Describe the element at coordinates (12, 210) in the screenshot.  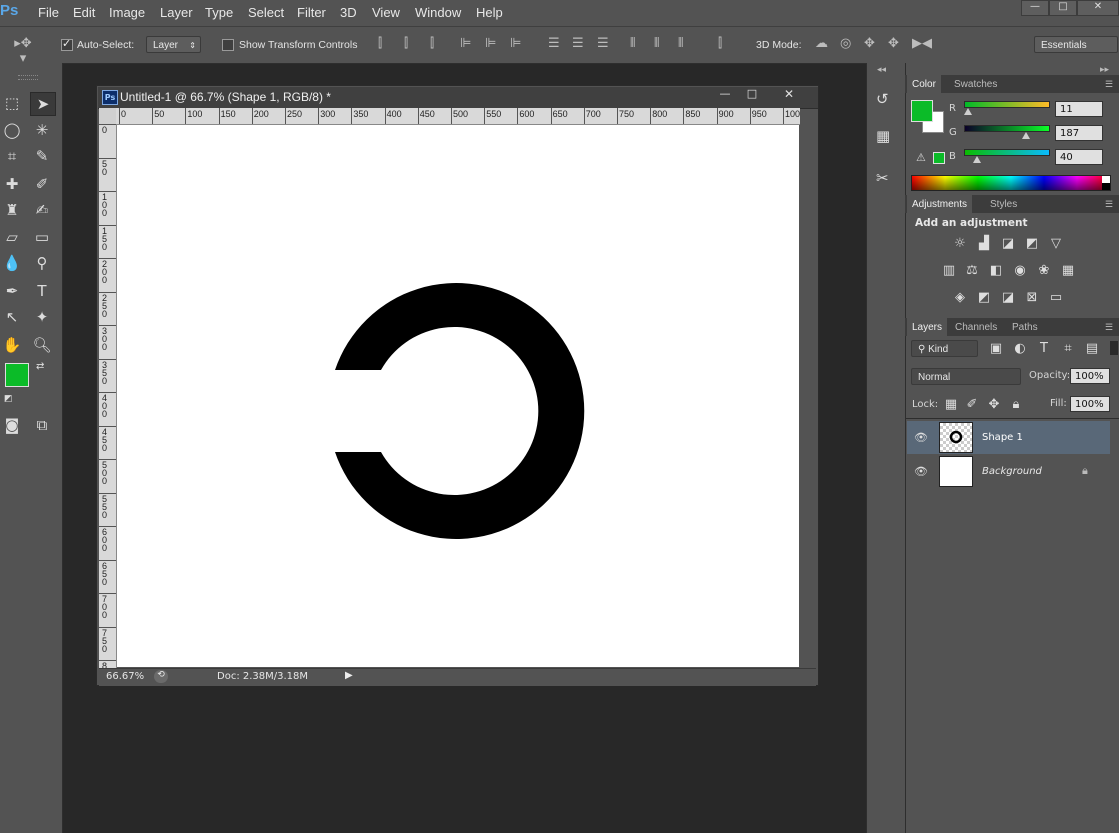
I see `clone-stamp-tool-icon: ♜` at that location.